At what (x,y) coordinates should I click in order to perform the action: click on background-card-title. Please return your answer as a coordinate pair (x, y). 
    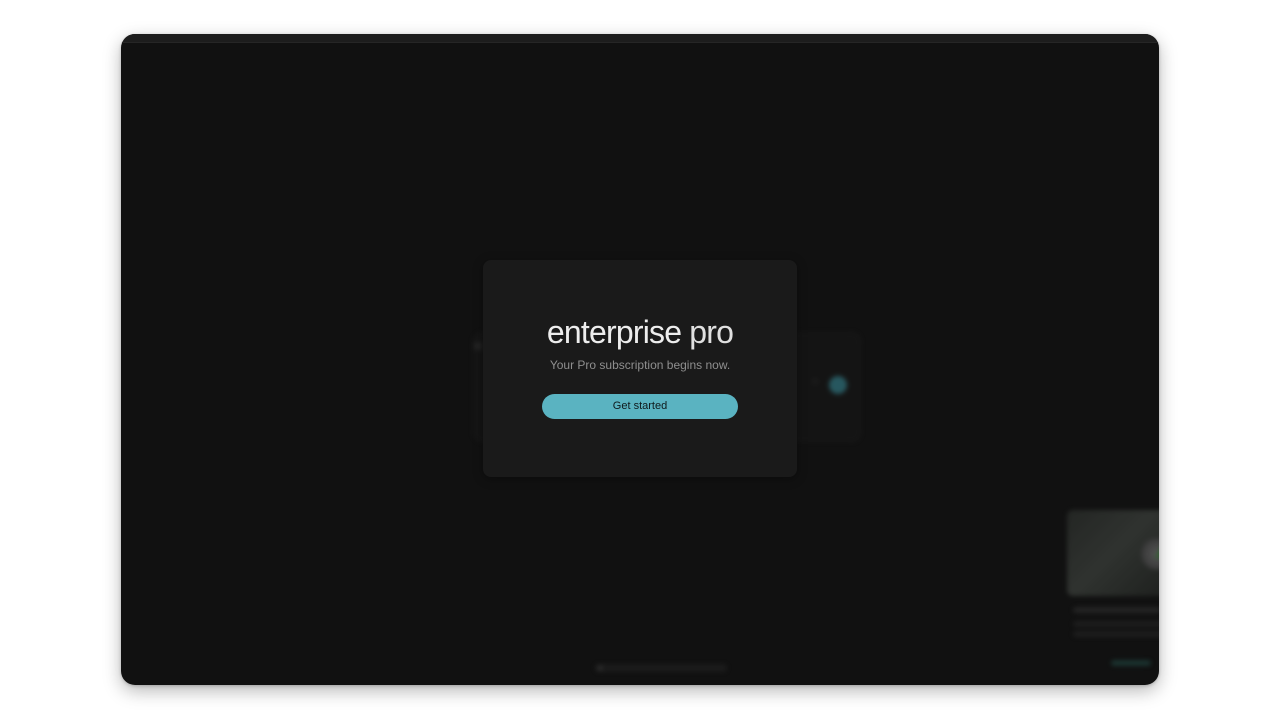
    Looking at the image, I should click on (1116, 610).